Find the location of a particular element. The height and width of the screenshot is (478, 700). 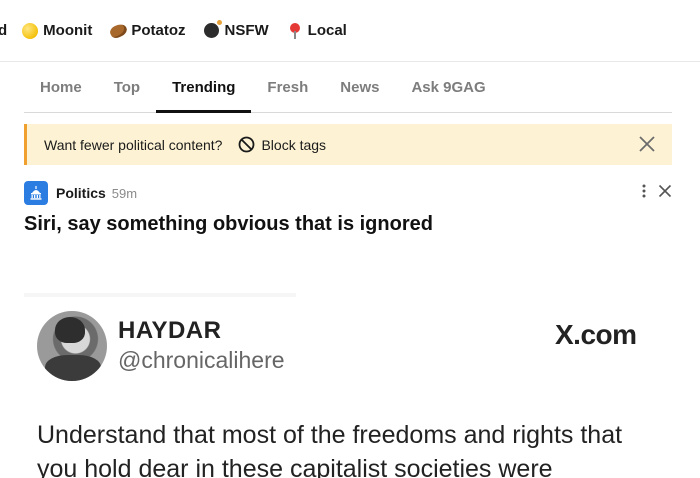

feed-tabs: Home Top Trending Fresh News Ask 9GAG is located at coordinates (348, 87).